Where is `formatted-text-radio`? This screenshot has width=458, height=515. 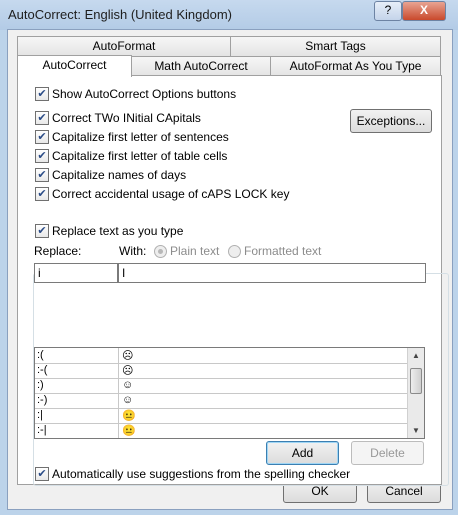 formatted-text-radio is located at coordinates (234, 251).